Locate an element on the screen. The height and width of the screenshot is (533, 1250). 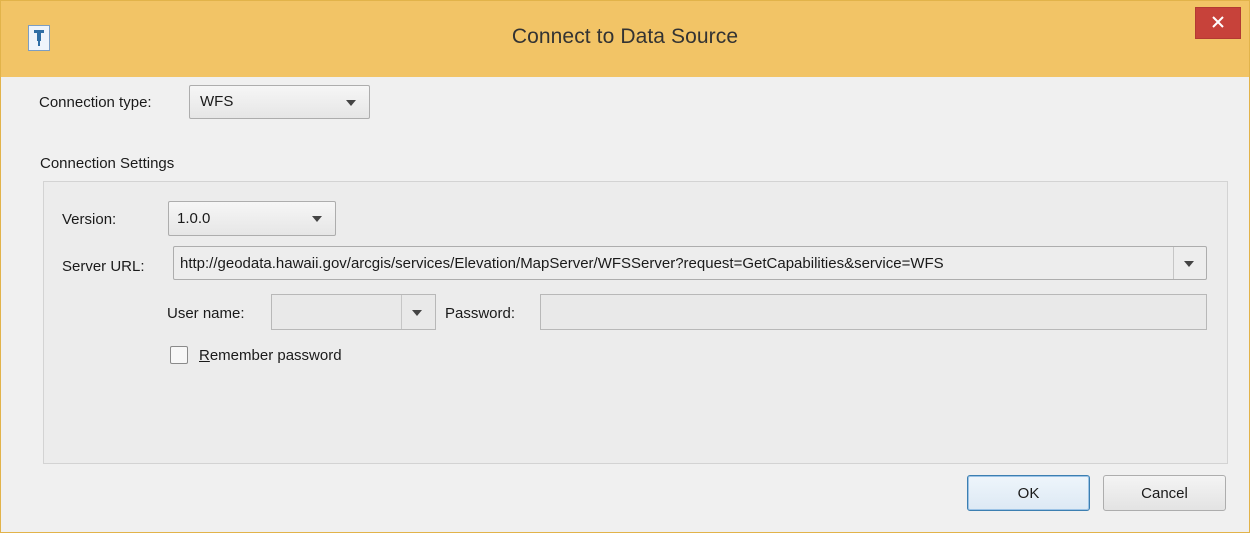
password-label: Password: is located at coordinates (480, 313).